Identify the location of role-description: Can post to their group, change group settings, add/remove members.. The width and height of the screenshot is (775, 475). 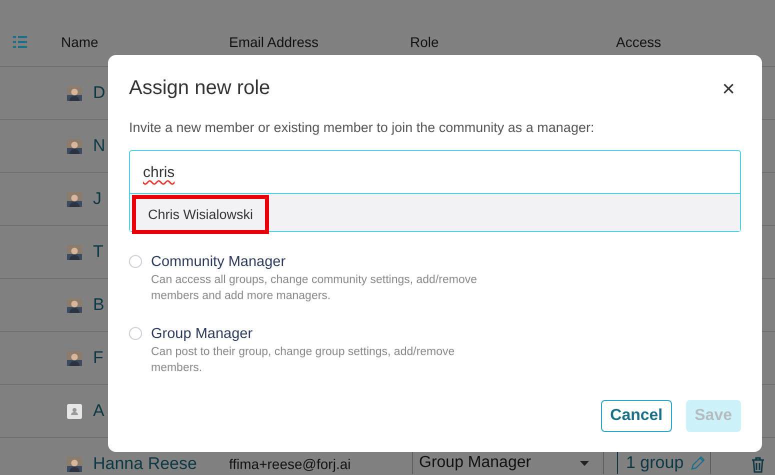
(303, 360).